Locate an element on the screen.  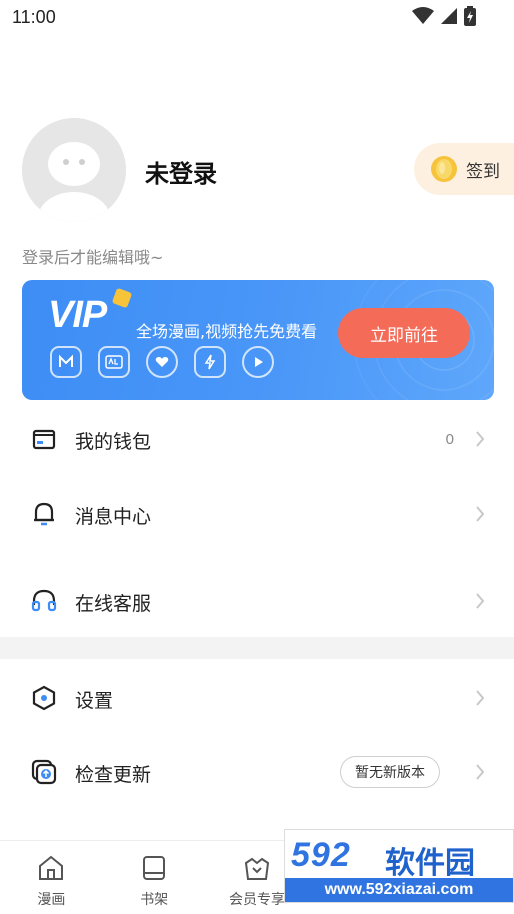
battery-charging-icon is located at coordinates (470, 16).